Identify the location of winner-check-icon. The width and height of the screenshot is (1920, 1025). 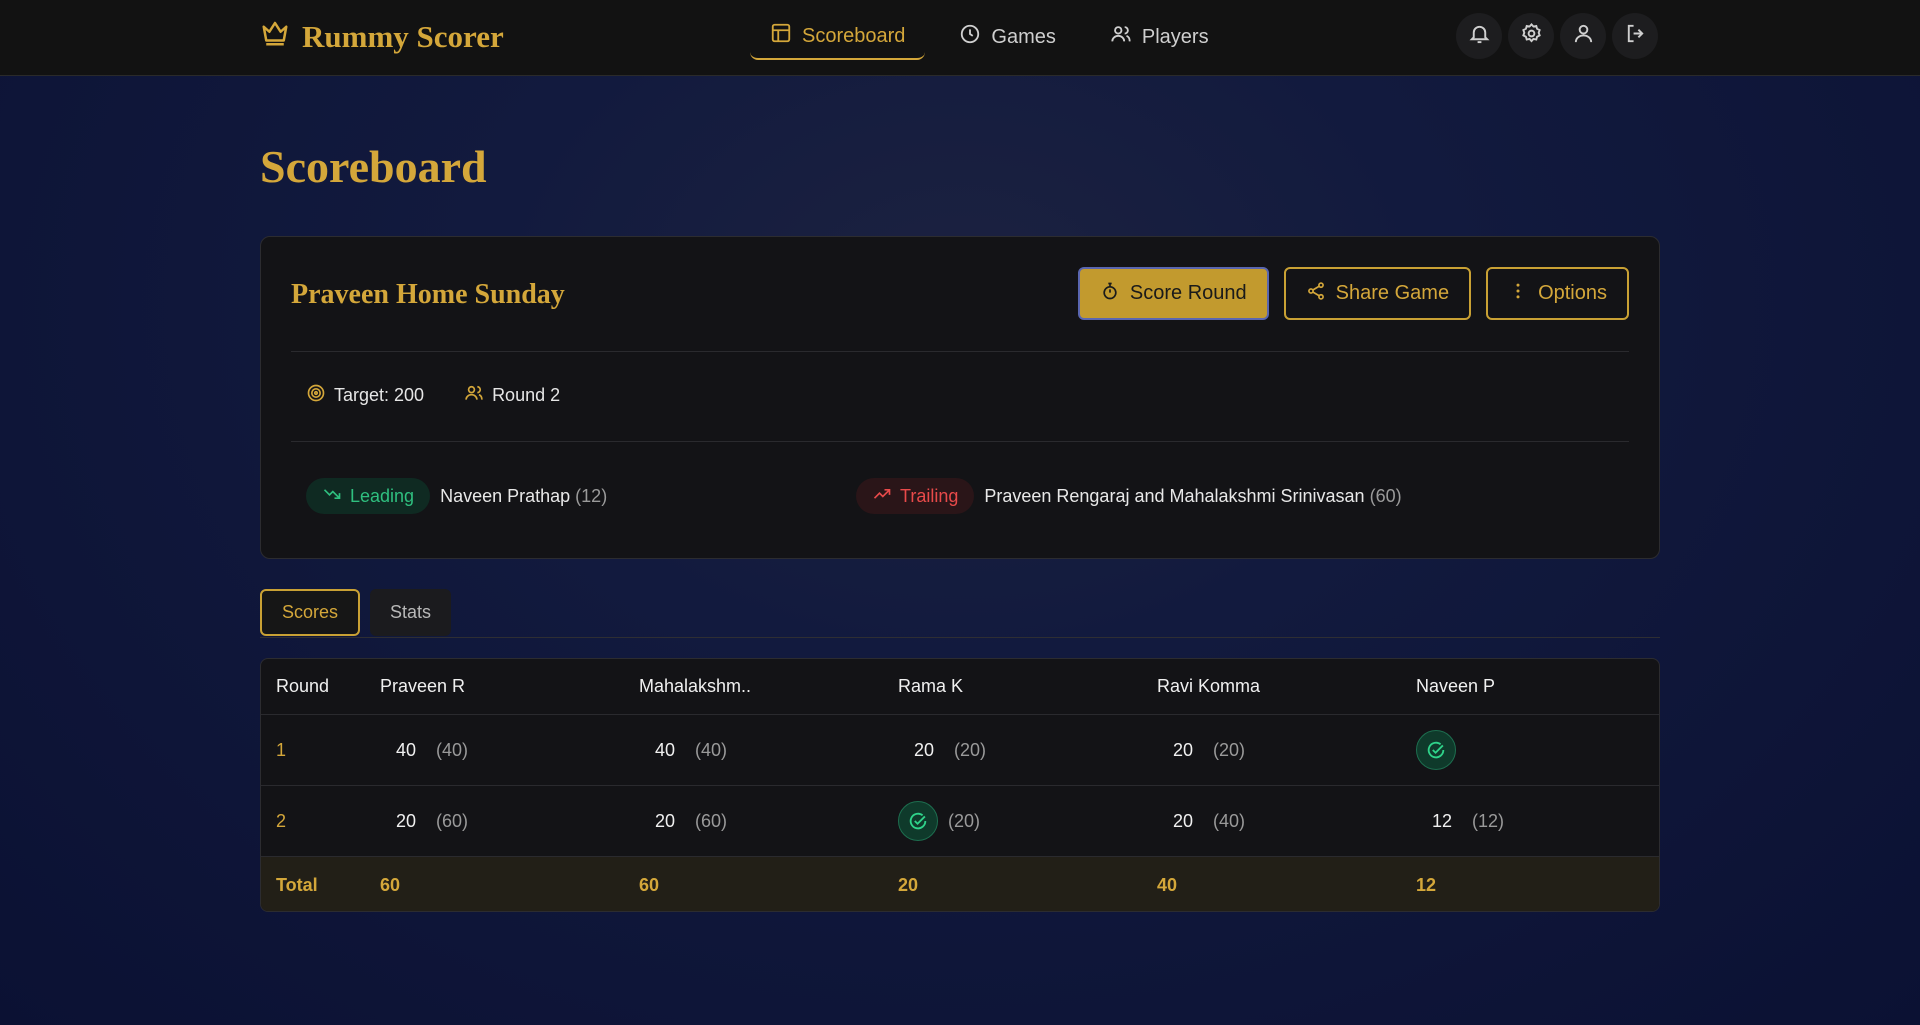
(1436, 750).